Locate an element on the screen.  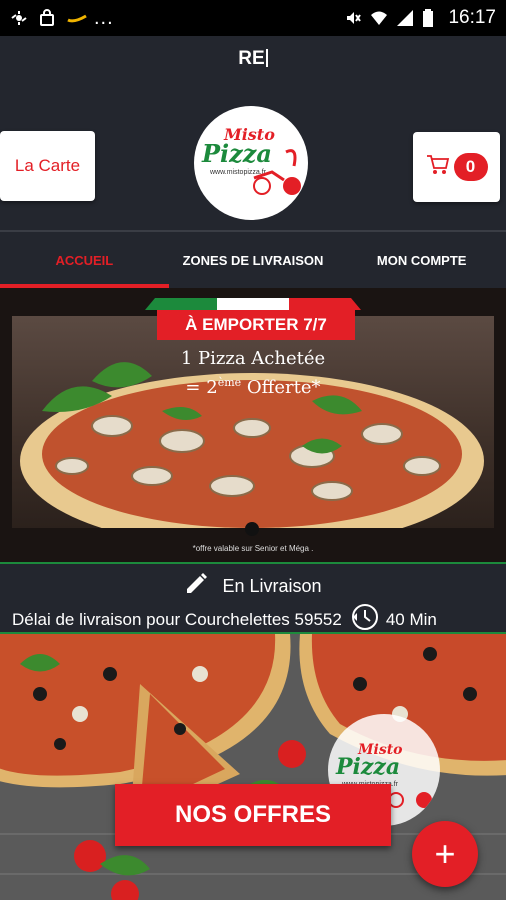
carousel-indicator is located at coordinates (252, 529).